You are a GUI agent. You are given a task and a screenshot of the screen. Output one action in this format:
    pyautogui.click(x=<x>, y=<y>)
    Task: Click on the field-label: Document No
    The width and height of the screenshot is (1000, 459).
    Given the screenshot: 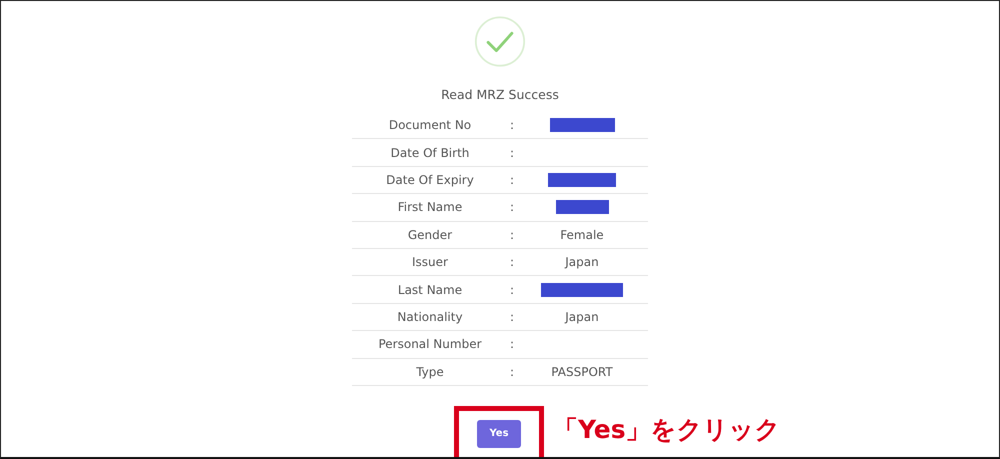 What is the action you would take?
    pyautogui.click(x=430, y=125)
    